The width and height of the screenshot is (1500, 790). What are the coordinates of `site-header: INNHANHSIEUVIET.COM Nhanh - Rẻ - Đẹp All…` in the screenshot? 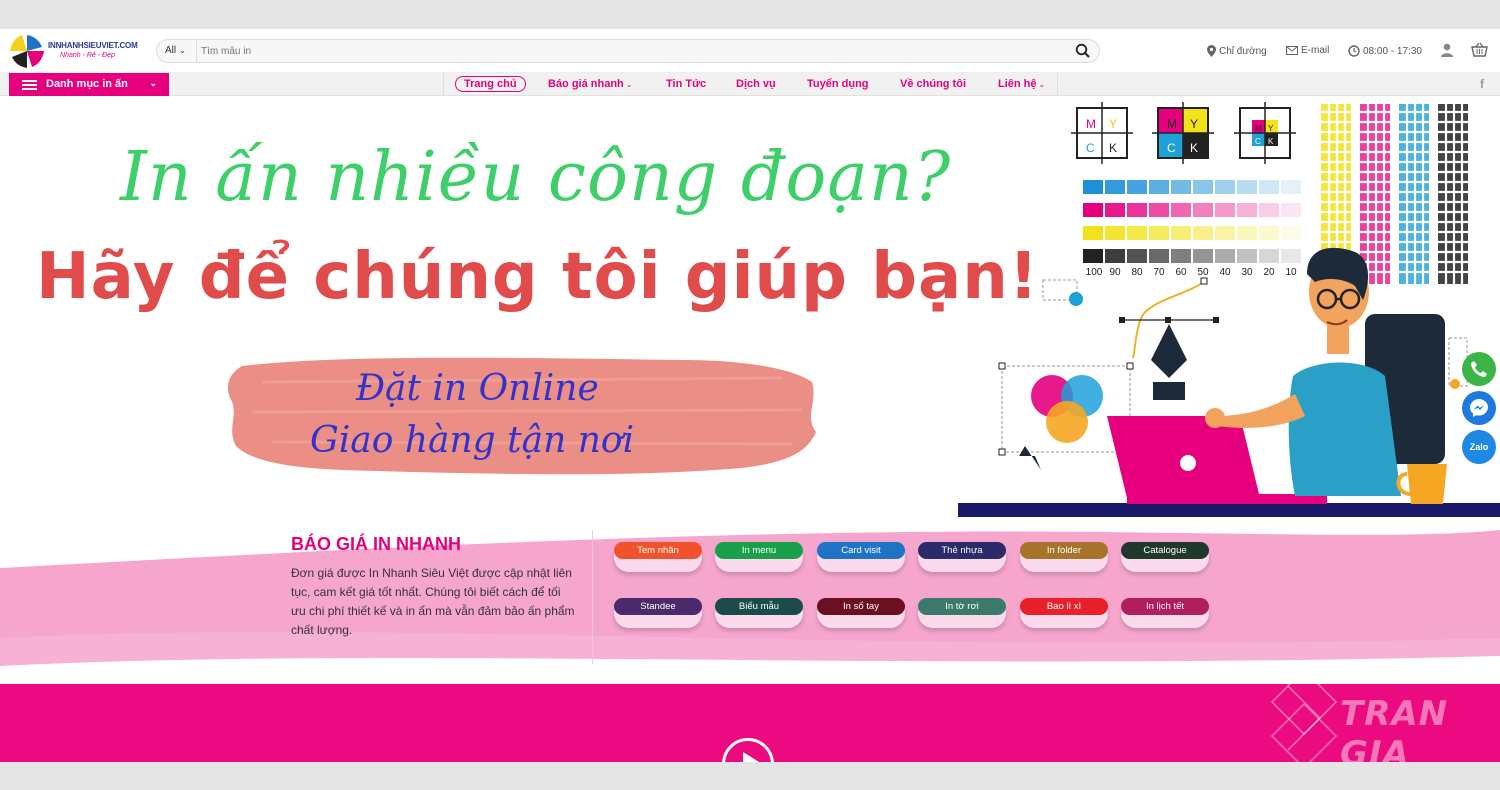 It's located at (750, 51).